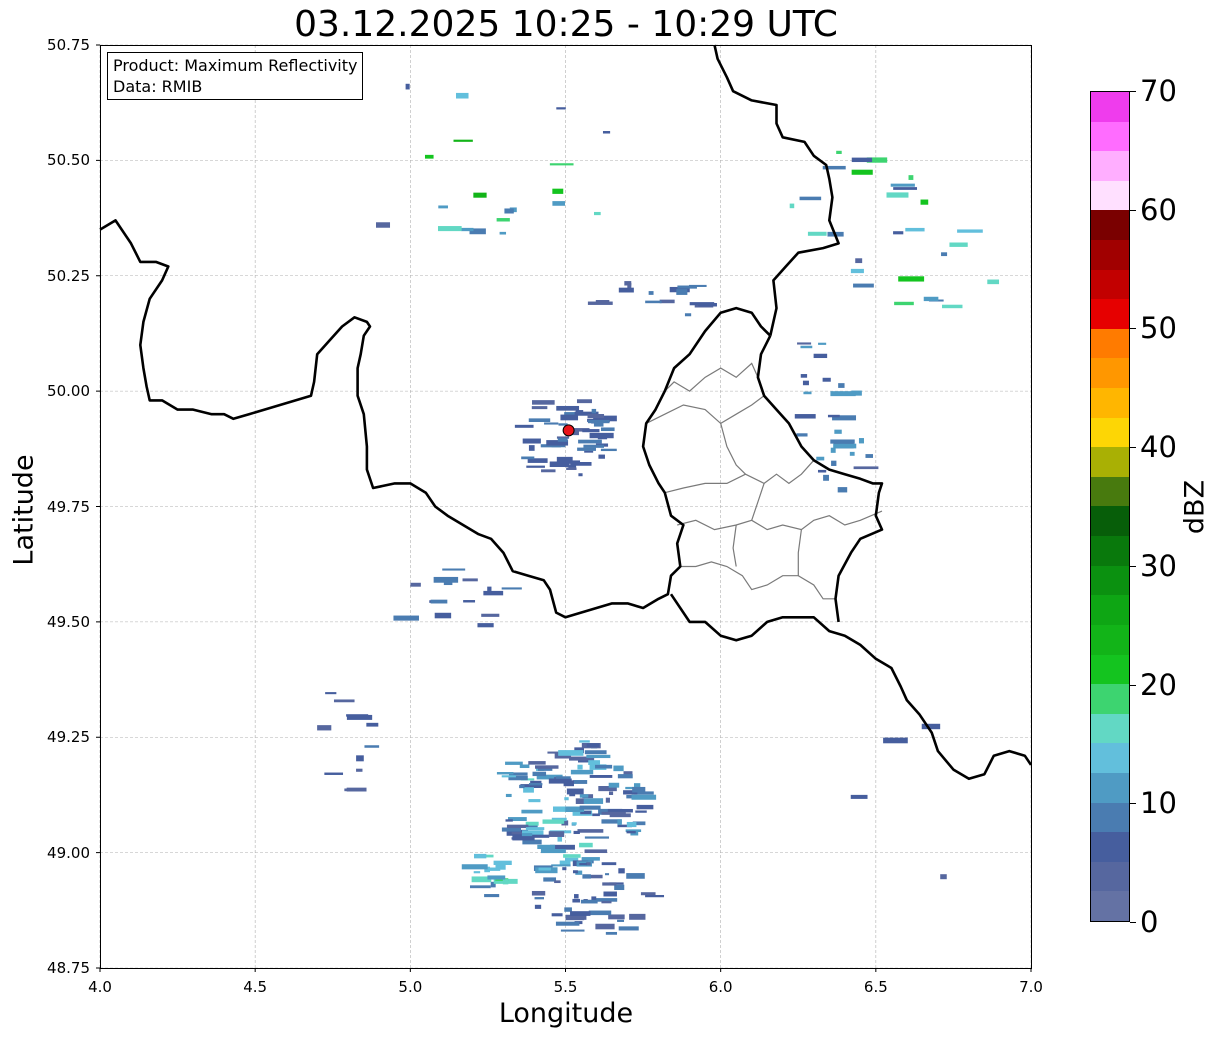  What do you see at coordinates (68, 968) in the screenshot?
I see `y-tick-label: 48.75` at bounding box center [68, 968].